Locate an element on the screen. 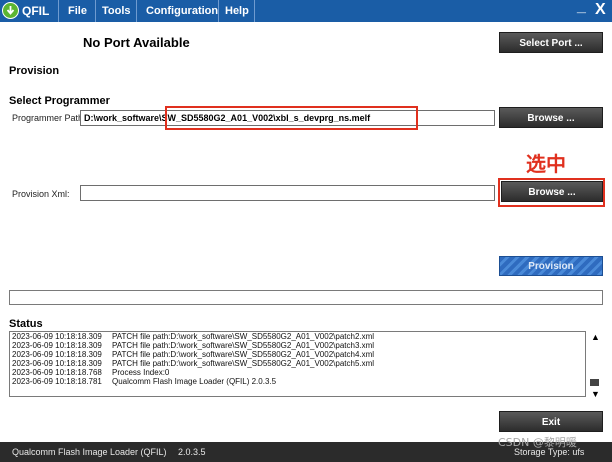  status-title: Status is located at coordinates (26, 324).